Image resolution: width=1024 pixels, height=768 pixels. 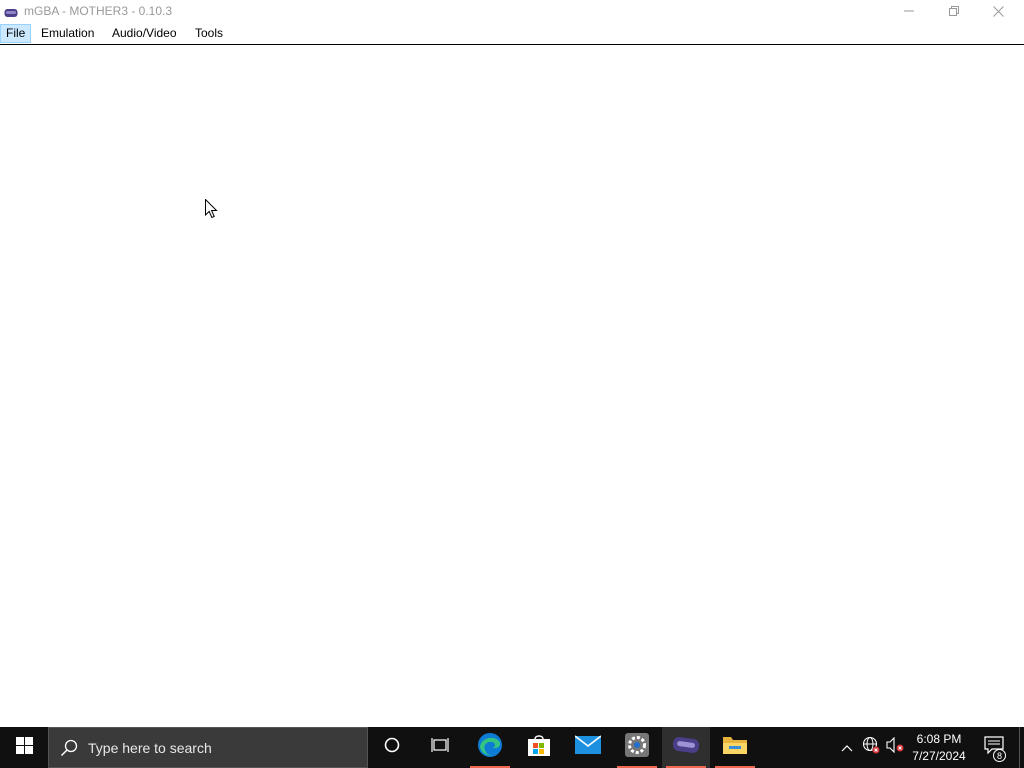 I want to click on close-button, so click(x=998, y=11).